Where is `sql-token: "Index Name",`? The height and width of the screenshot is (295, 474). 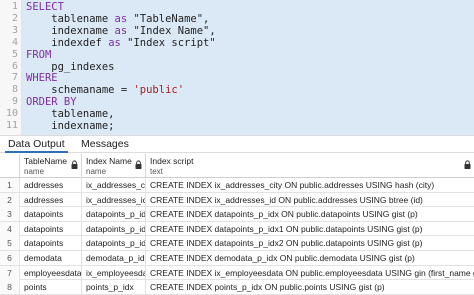
sql-token: "Index Name", is located at coordinates (171, 30).